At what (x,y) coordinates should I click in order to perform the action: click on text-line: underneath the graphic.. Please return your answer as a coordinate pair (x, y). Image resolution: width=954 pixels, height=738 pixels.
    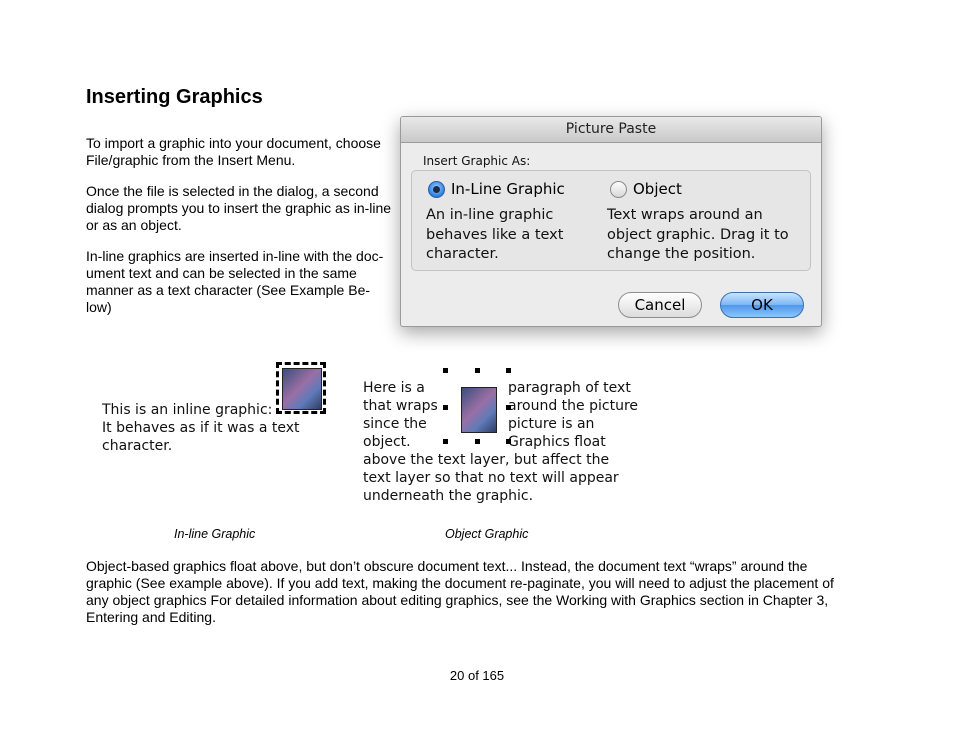
    Looking at the image, I should click on (448, 496).